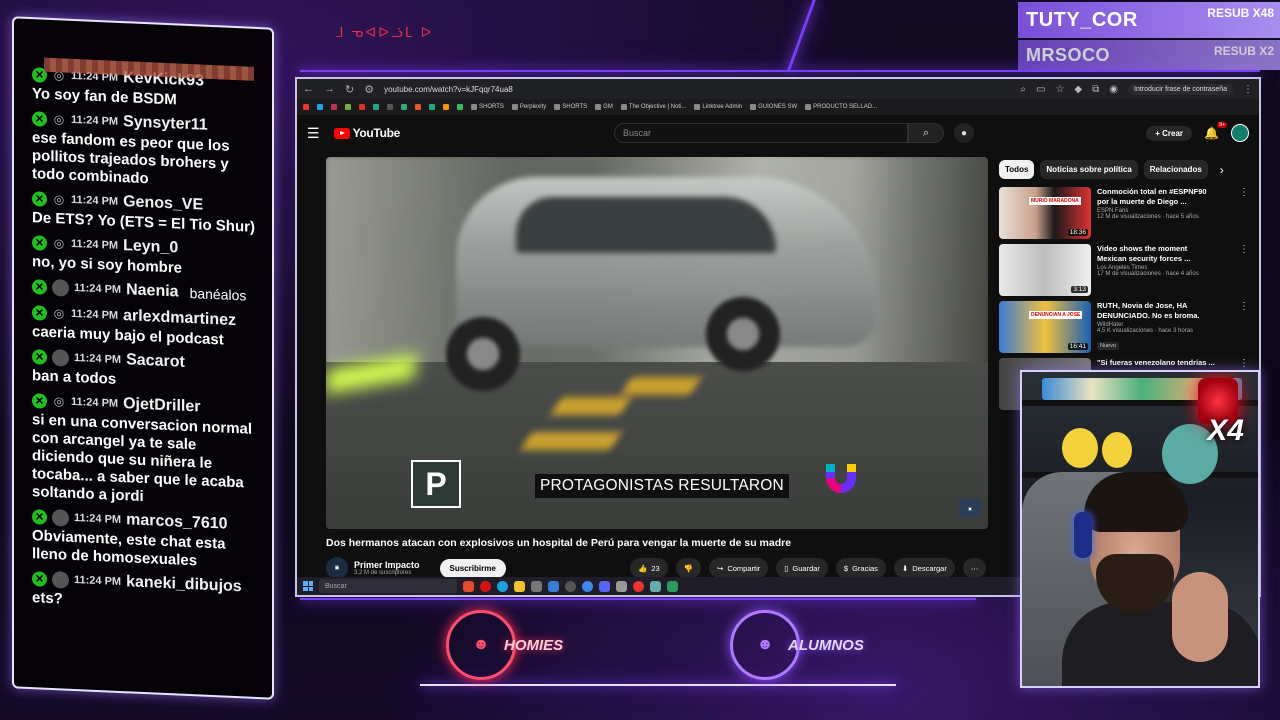  What do you see at coordinates (649, 568) in the screenshot?
I see `like-button: 👍 23` at bounding box center [649, 568].